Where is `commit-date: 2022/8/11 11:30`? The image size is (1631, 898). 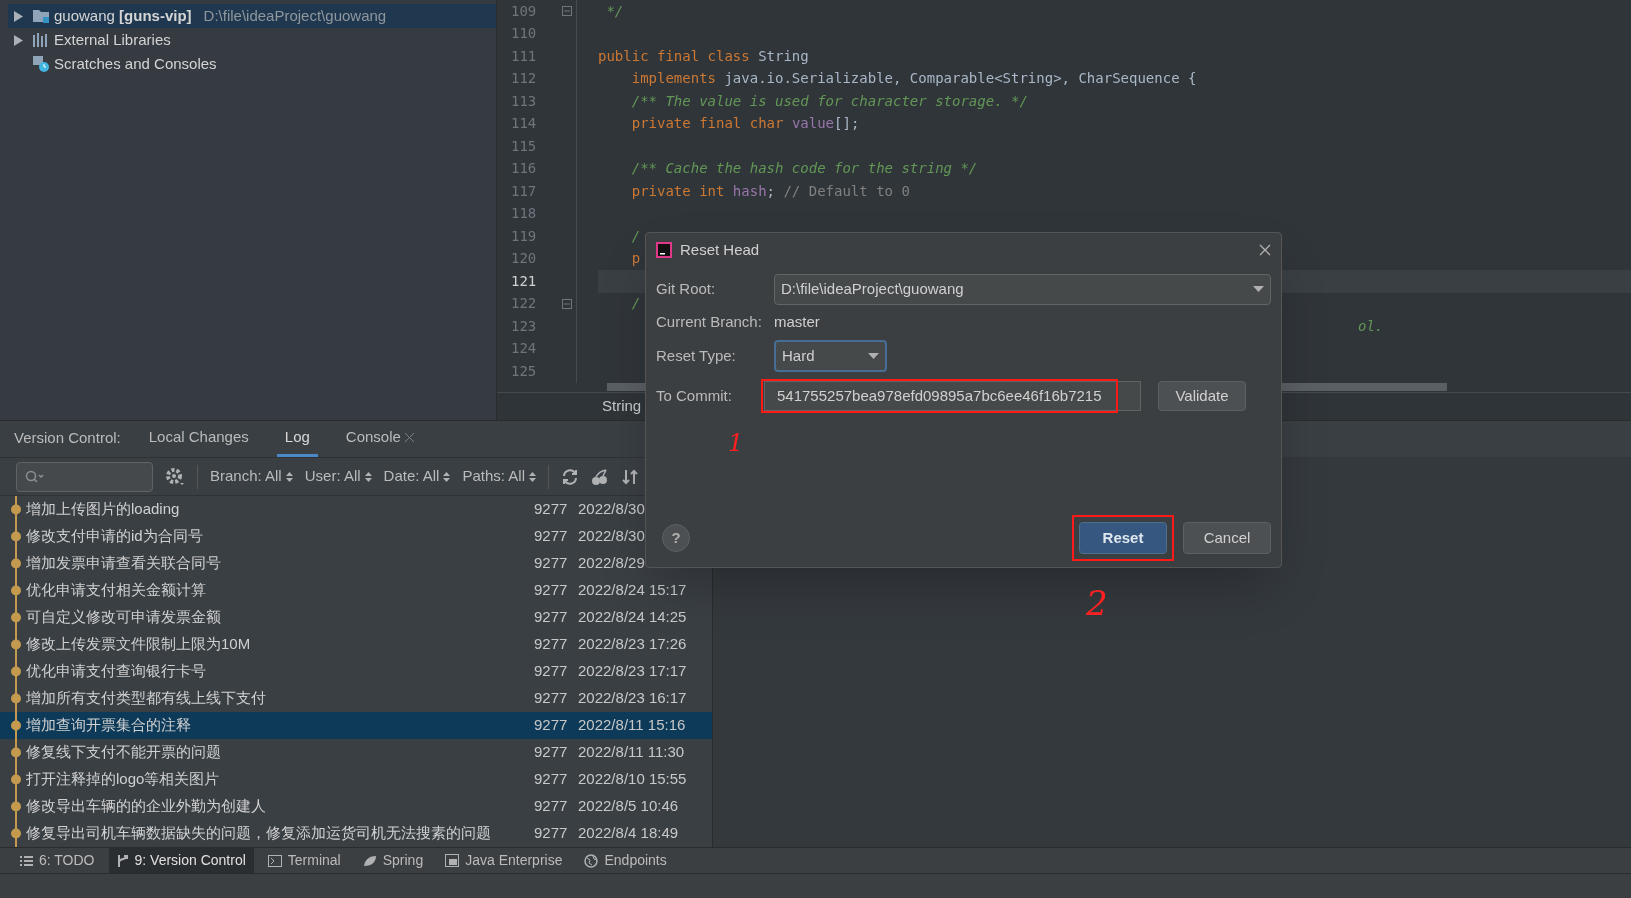
commit-date: 2022/8/11 11:30 is located at coordinates (631, 752).